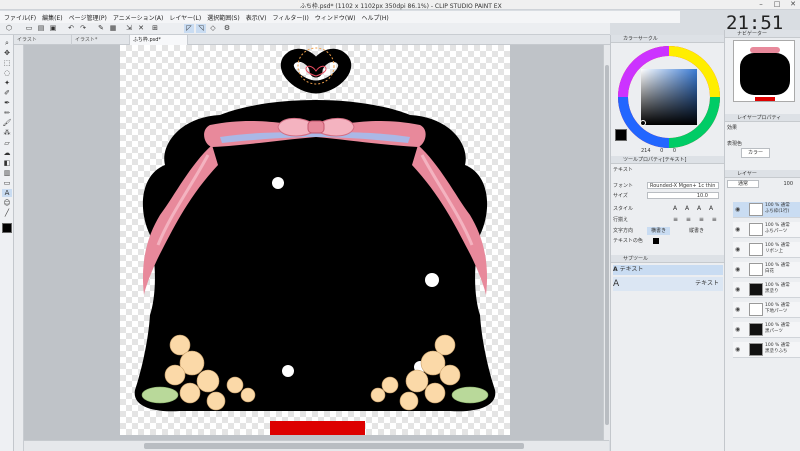 Image resolution: width=800 pixels, height=451 pixels. I want to click on select-tool-icon: ⬚, so click(7, 63).